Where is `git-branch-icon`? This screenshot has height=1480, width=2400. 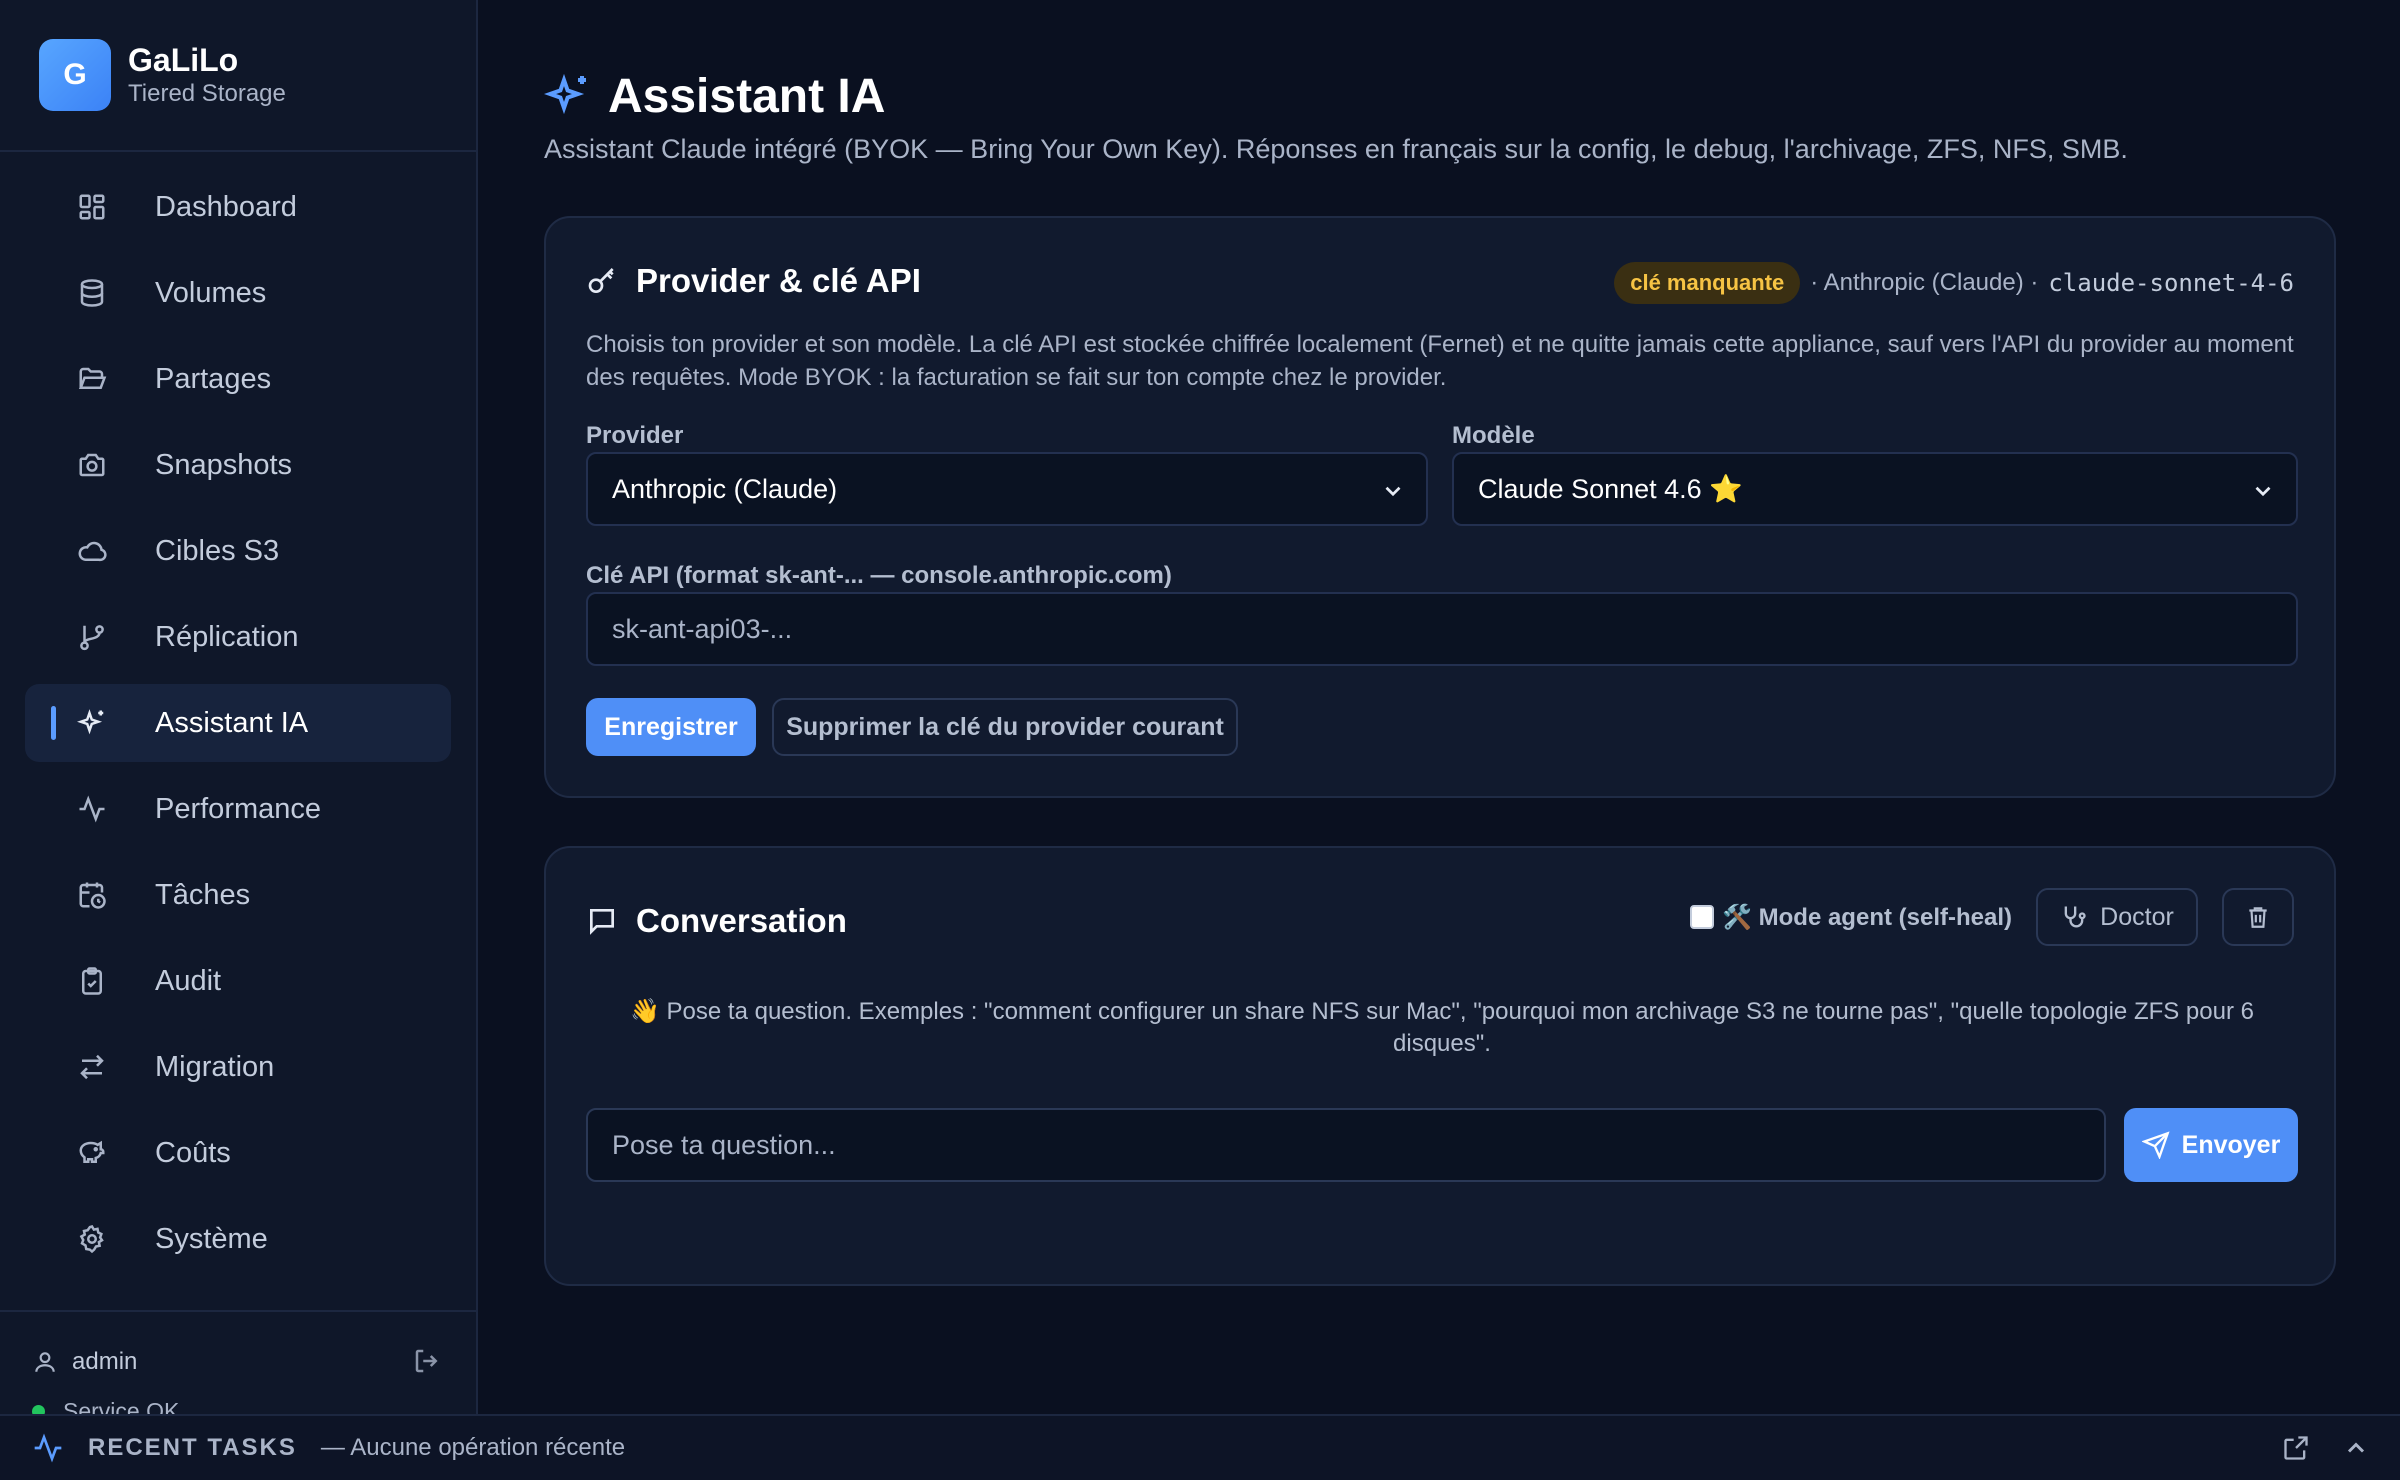 git-branch-icon is located at coordinates (92, 638).